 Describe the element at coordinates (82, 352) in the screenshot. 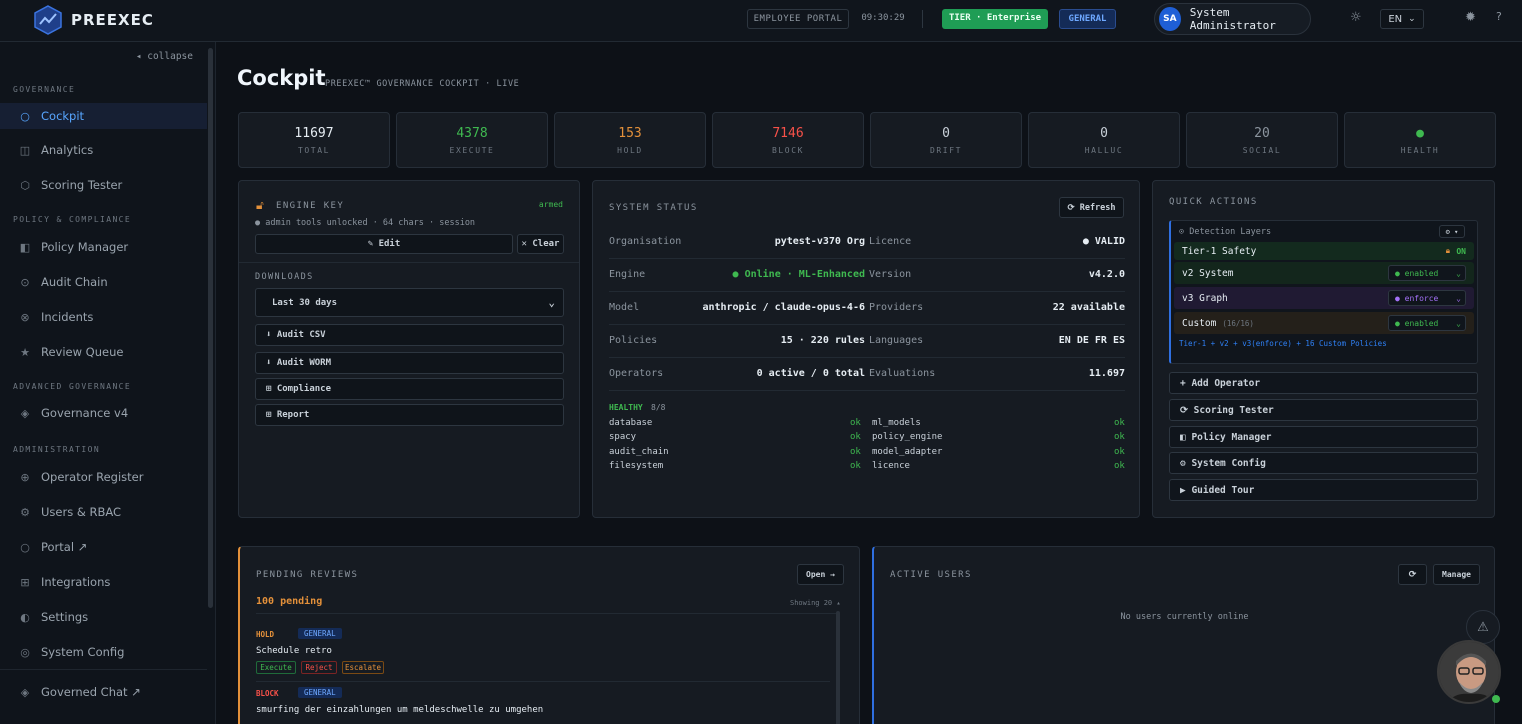

I see `sidebar-item-label: Review Queue` at that location.